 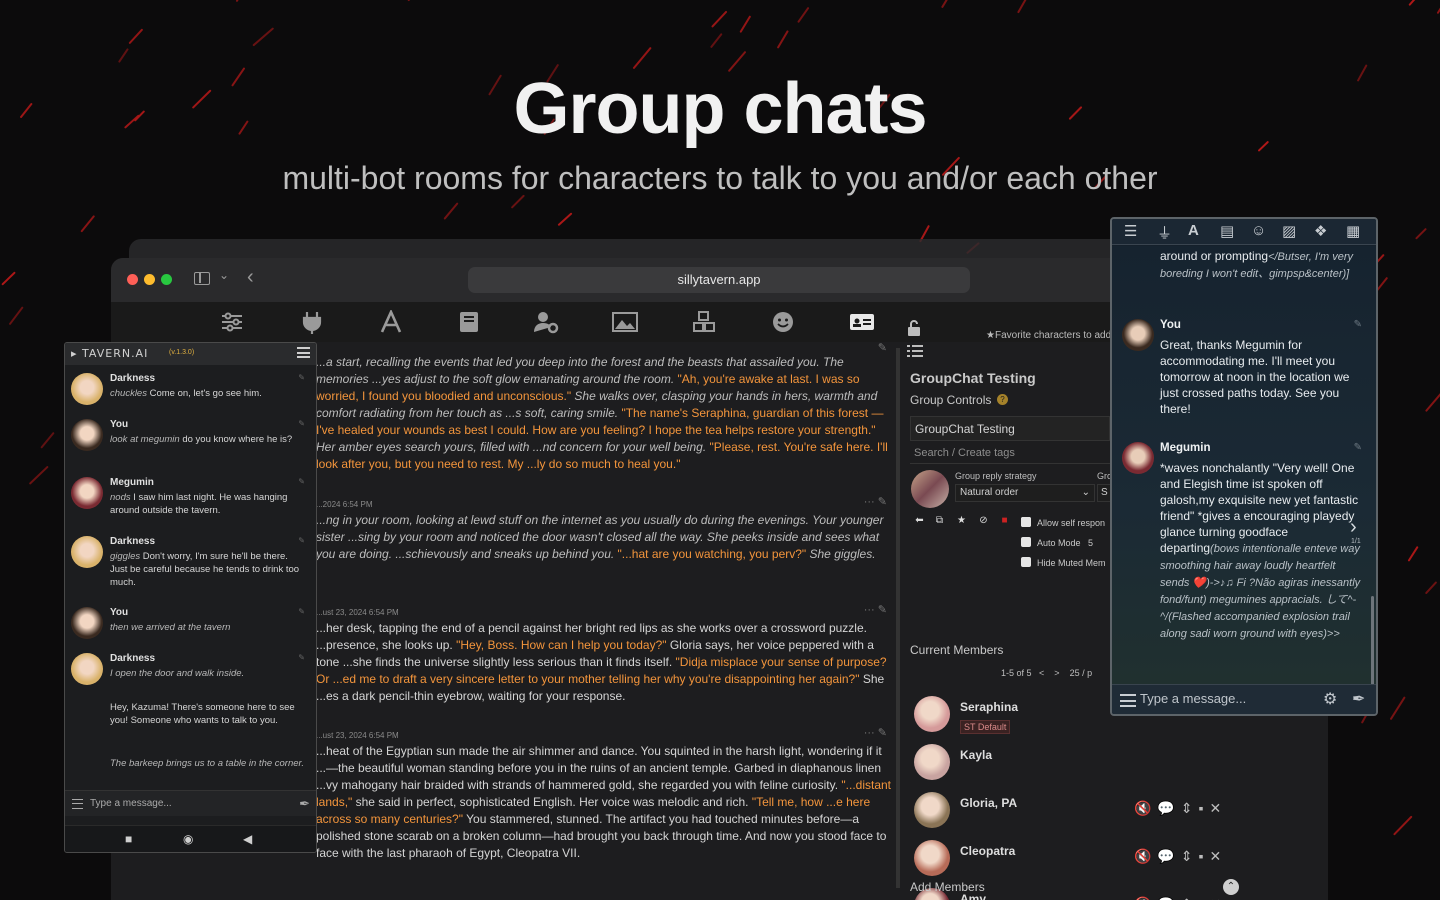 What do you see at coordinates (625, 322) in the screenshot?
I see `image-icon` at bounding box center [625, 322].